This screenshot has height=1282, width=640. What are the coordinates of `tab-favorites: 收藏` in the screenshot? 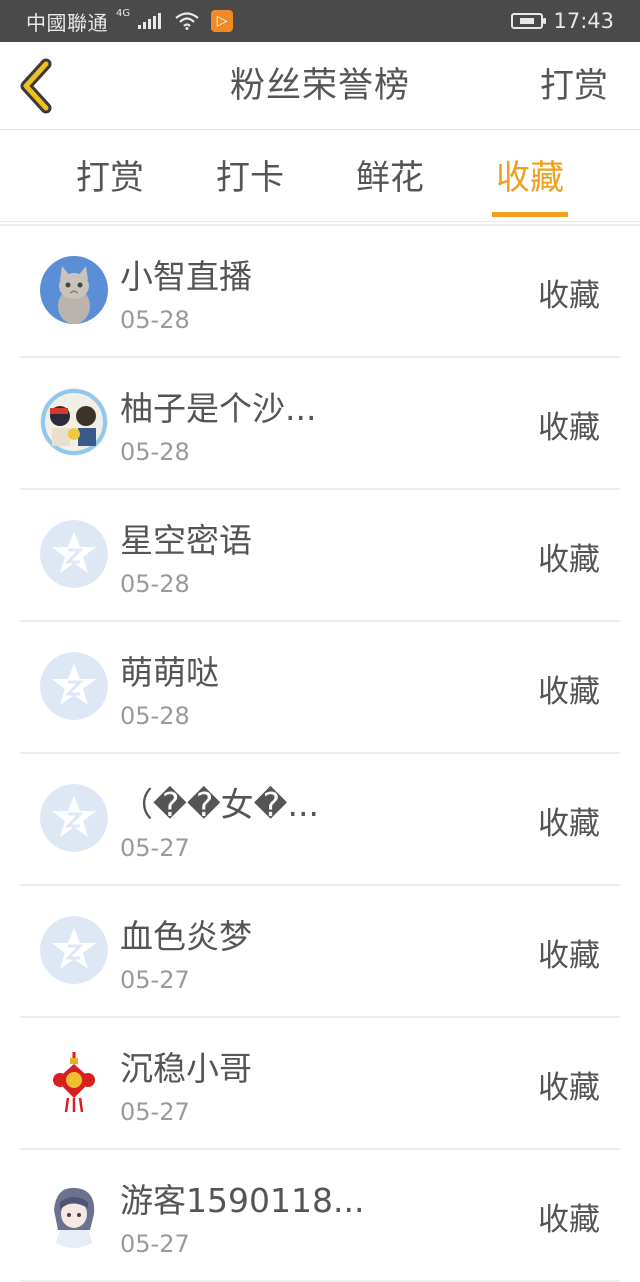 It's located at (530, 176).